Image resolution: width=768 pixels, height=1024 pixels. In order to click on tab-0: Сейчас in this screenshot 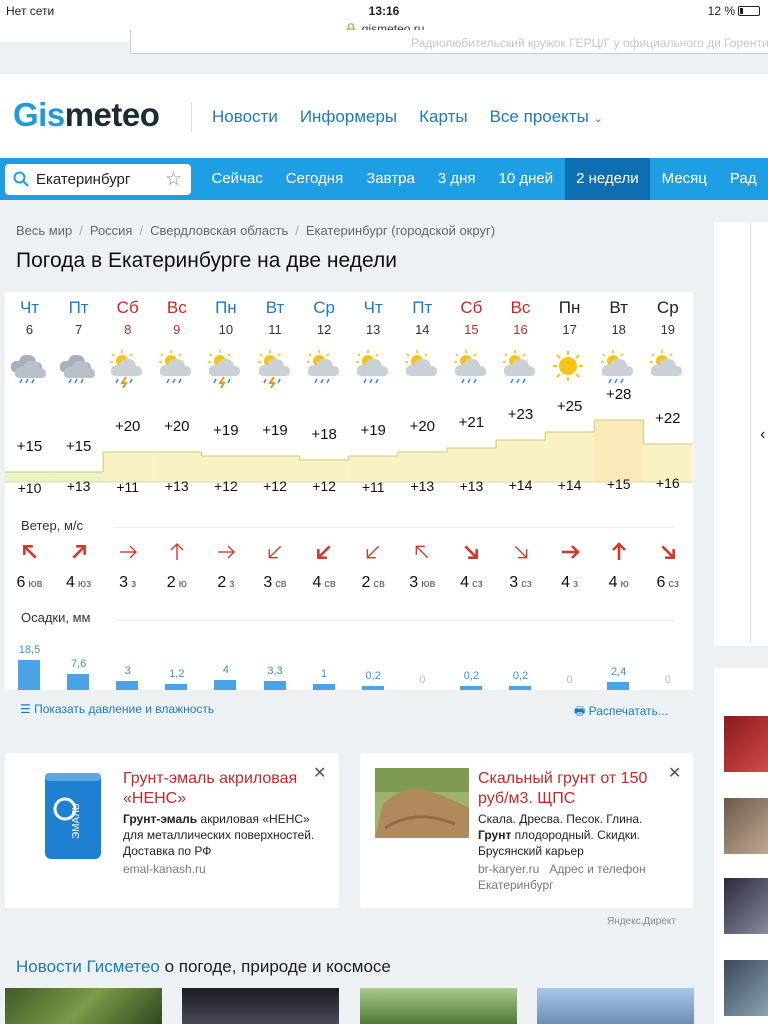, I will do `click(237, 179)`.